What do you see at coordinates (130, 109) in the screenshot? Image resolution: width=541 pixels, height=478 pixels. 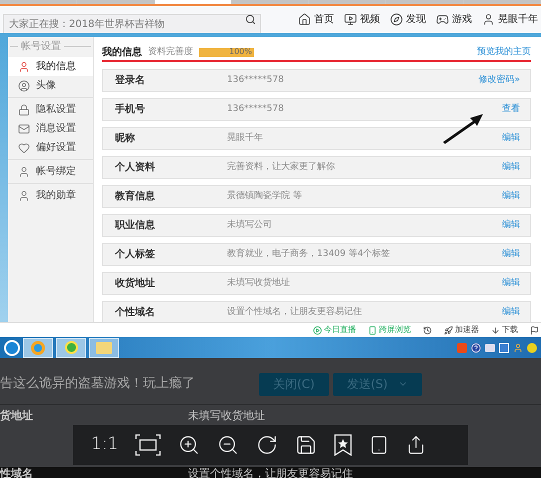 I see `field-label: 手机号` at bounding box center [130, 109].